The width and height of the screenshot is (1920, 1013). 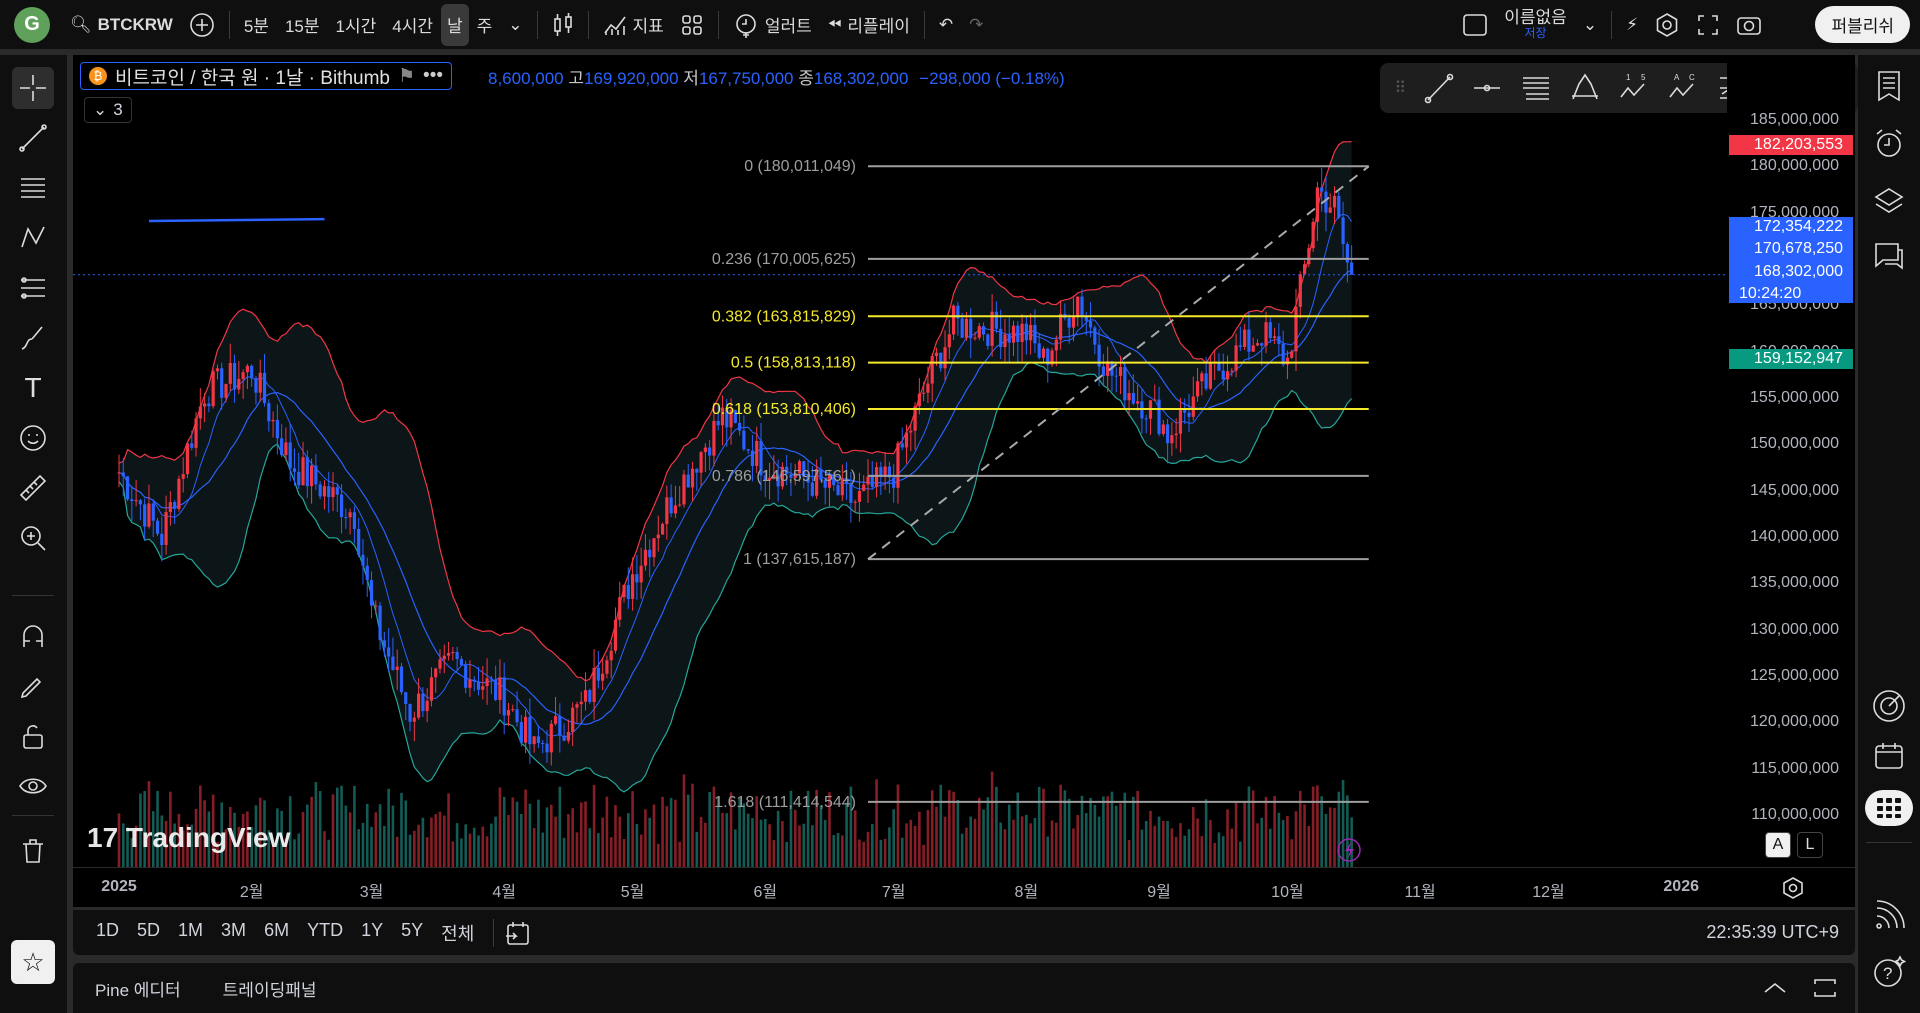 What do you see at coordinates (148, 933) in the screenshot?
I see `range-button-5d: 5D` at bounding box center [148, 933].